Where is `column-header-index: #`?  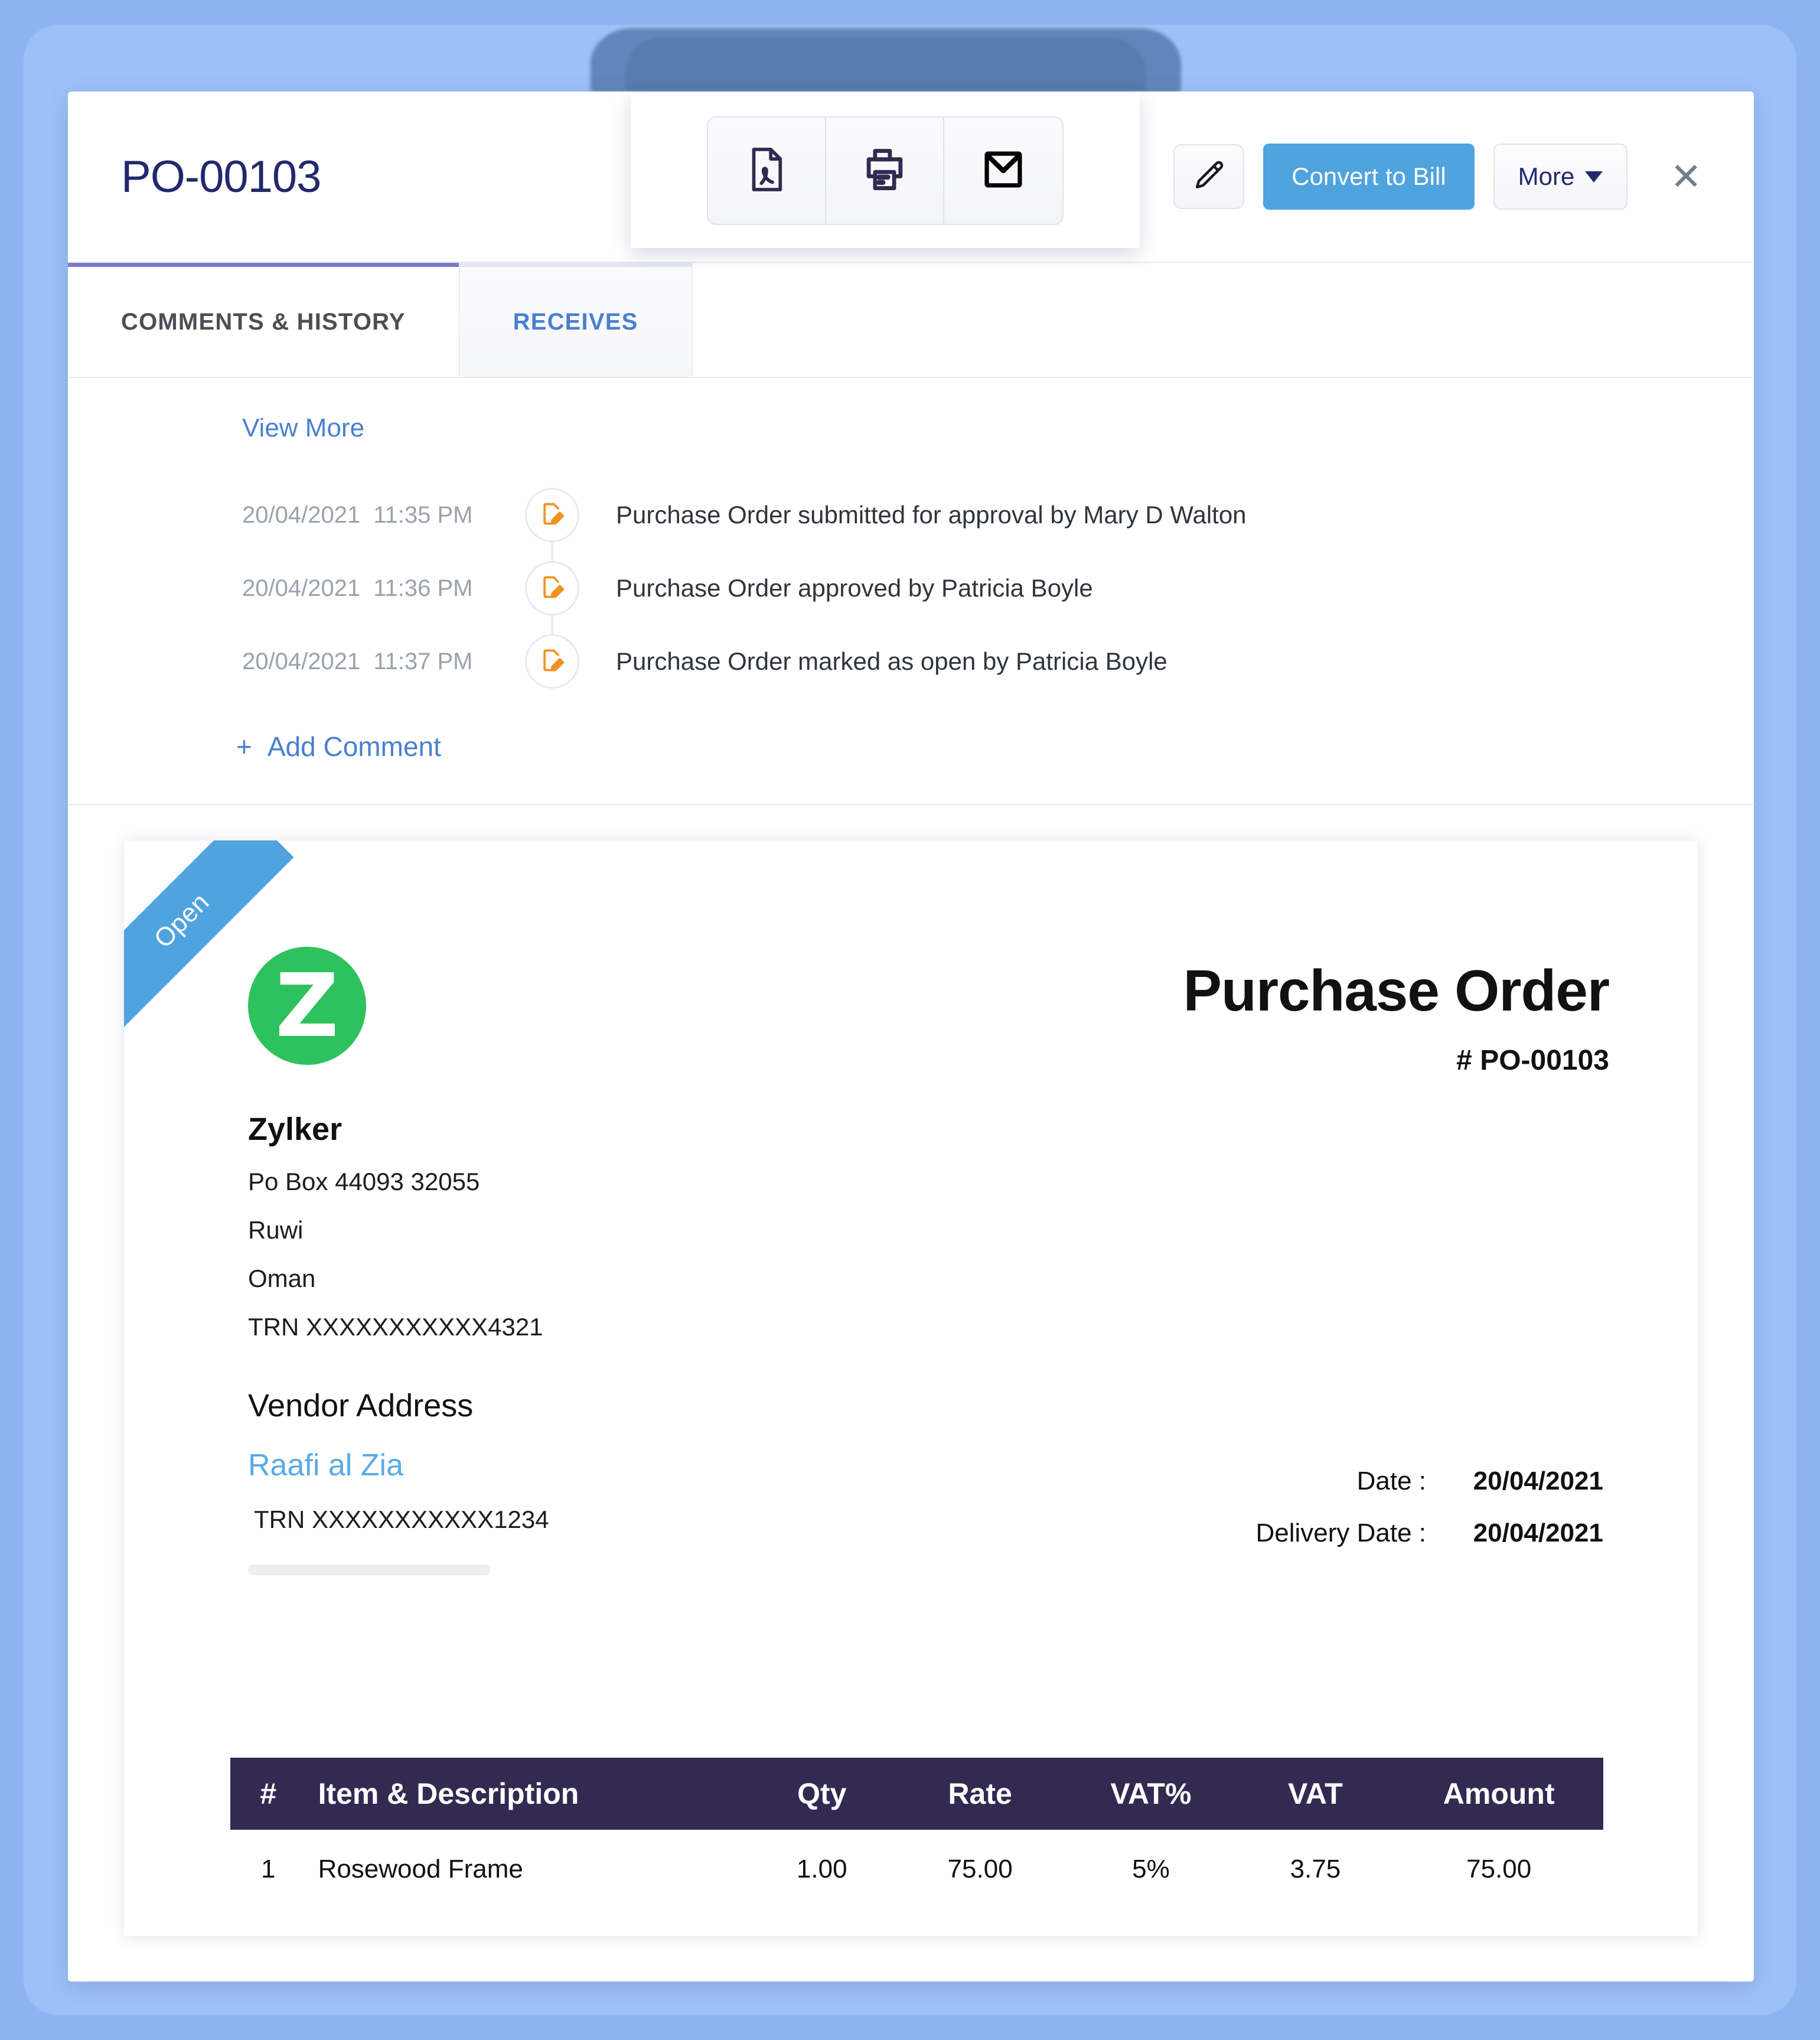
column-header-index: # is located at coordinates (268, 1794).